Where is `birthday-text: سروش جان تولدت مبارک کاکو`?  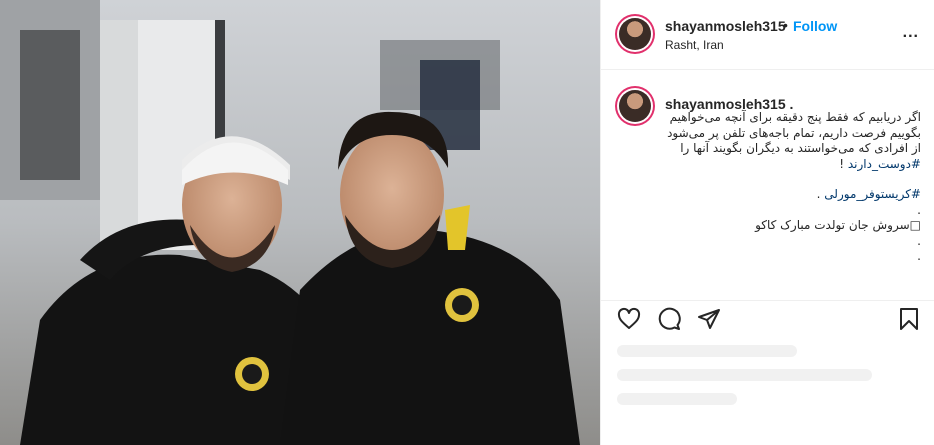
birthday-text: سروش جان تولدت مبارک کاکو is located at coordinates (832, 225).